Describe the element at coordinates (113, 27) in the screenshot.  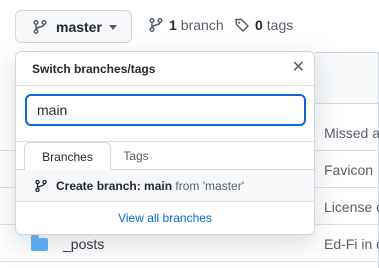
I see `chevron-down-icon` at that location.